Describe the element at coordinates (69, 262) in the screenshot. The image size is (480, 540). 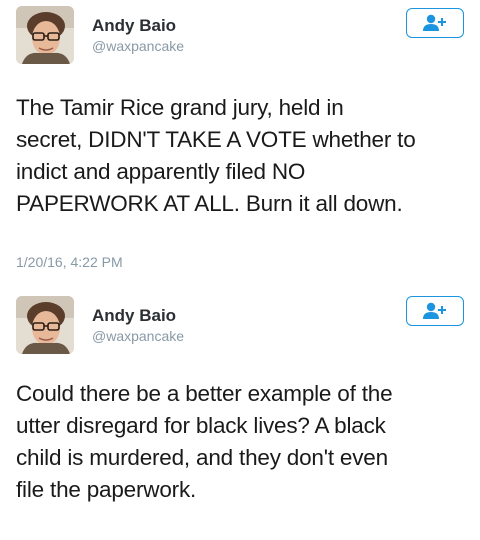
I see `tweet-timestamp: 1/20/16, 4:22 PM` at that location.